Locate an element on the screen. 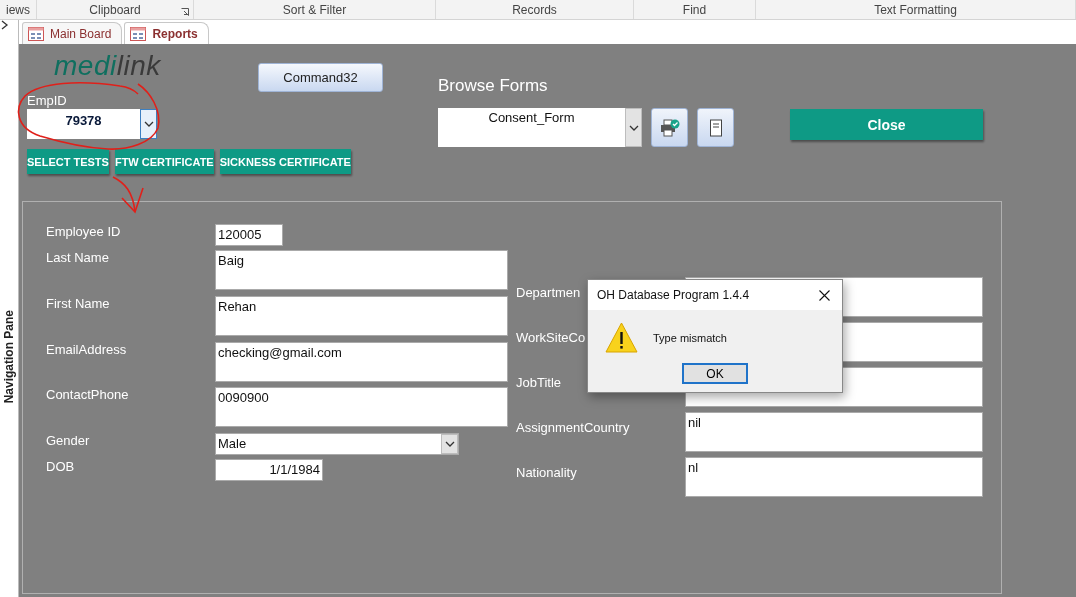 The width and height of the screenshot is (1076, 597). field-label: First Name is located at coordinates (78, 303).